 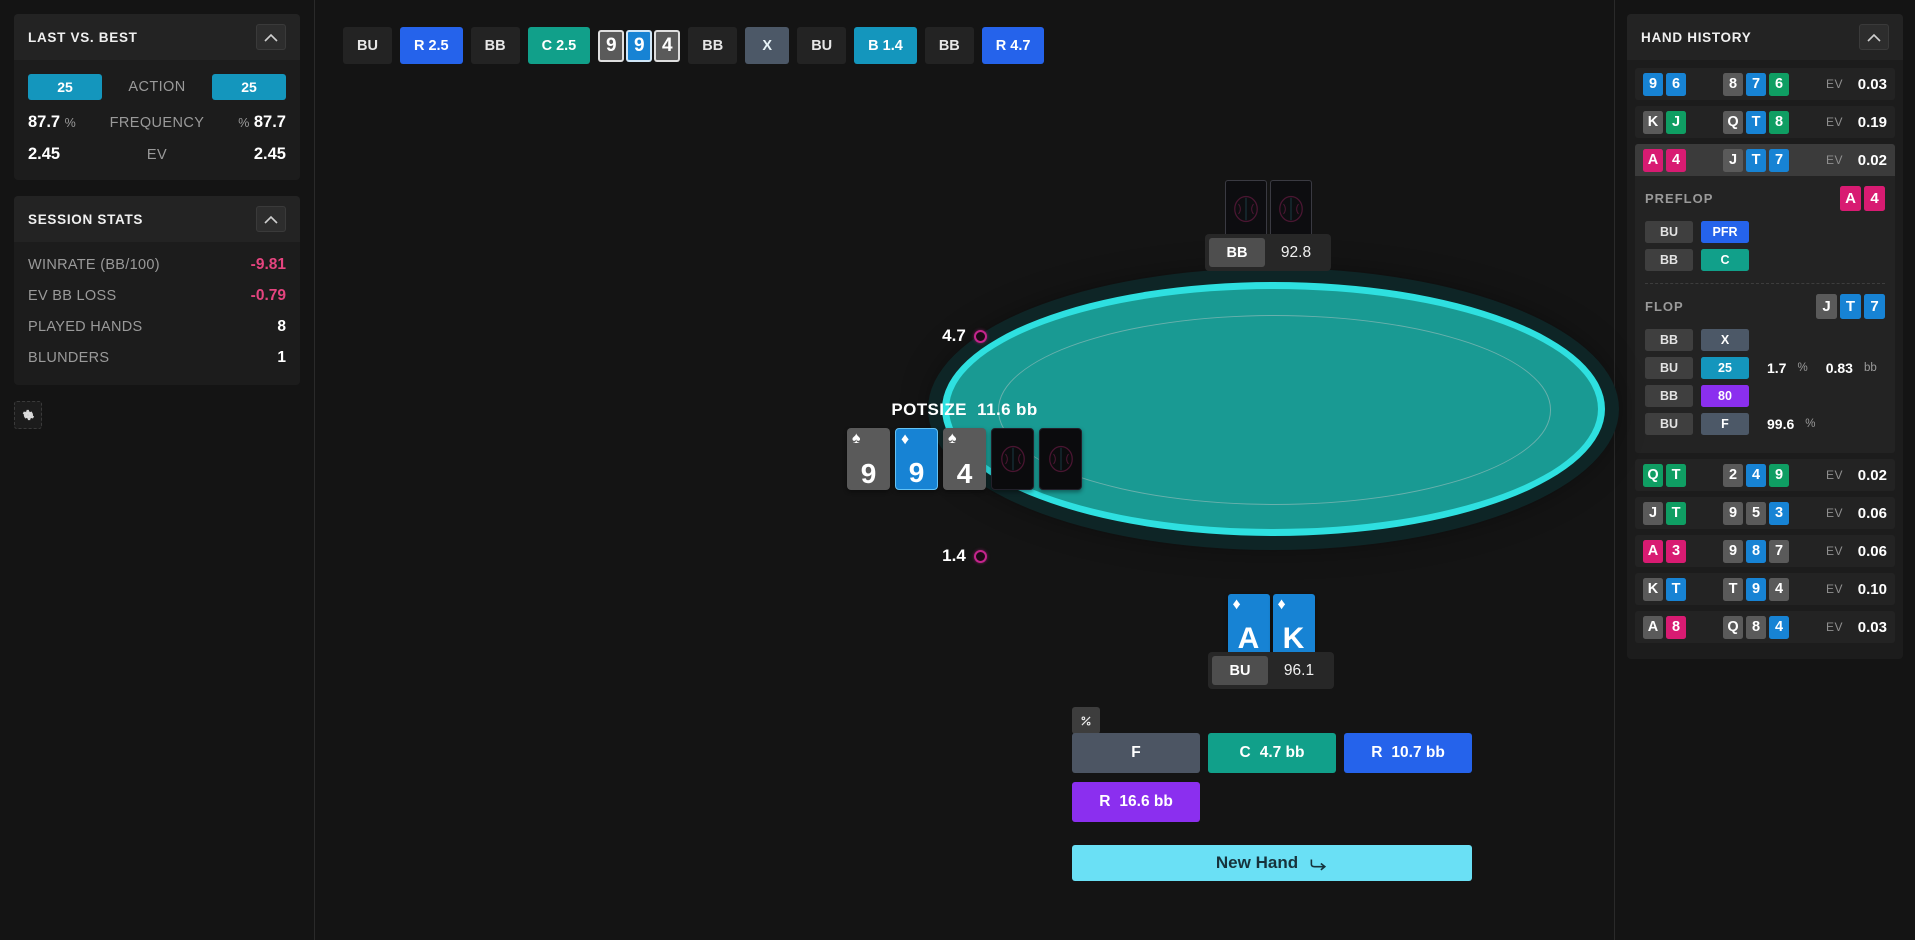 What do you see at coordinates (1765, 513) in the screenshot?
I see `hand-history-row: J T 9 5 3 EV 0.06` at bounding box center [1765, 513].